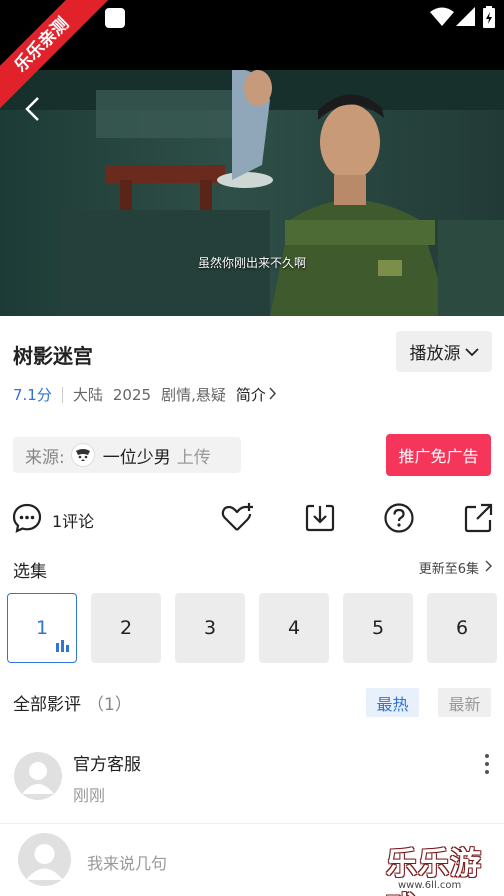  What do you see at coordinates (435, 354) in the screenshot?
I see `play-source-label: 播放源` at bounding box center [435, 354].